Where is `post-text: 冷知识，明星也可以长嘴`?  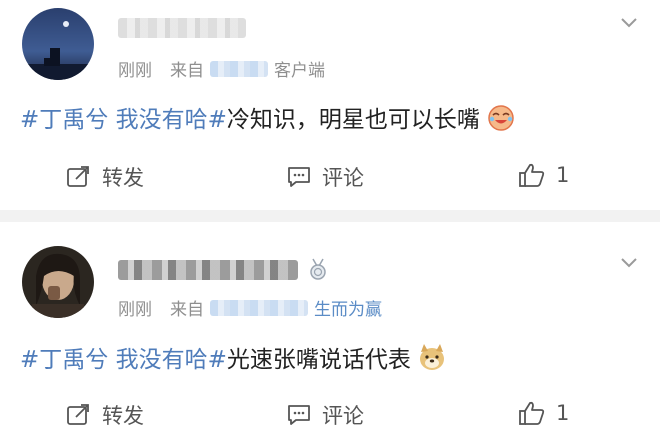 post-text: 冷知识，明星也可以长嘴 is located at coordinates (353, 120).